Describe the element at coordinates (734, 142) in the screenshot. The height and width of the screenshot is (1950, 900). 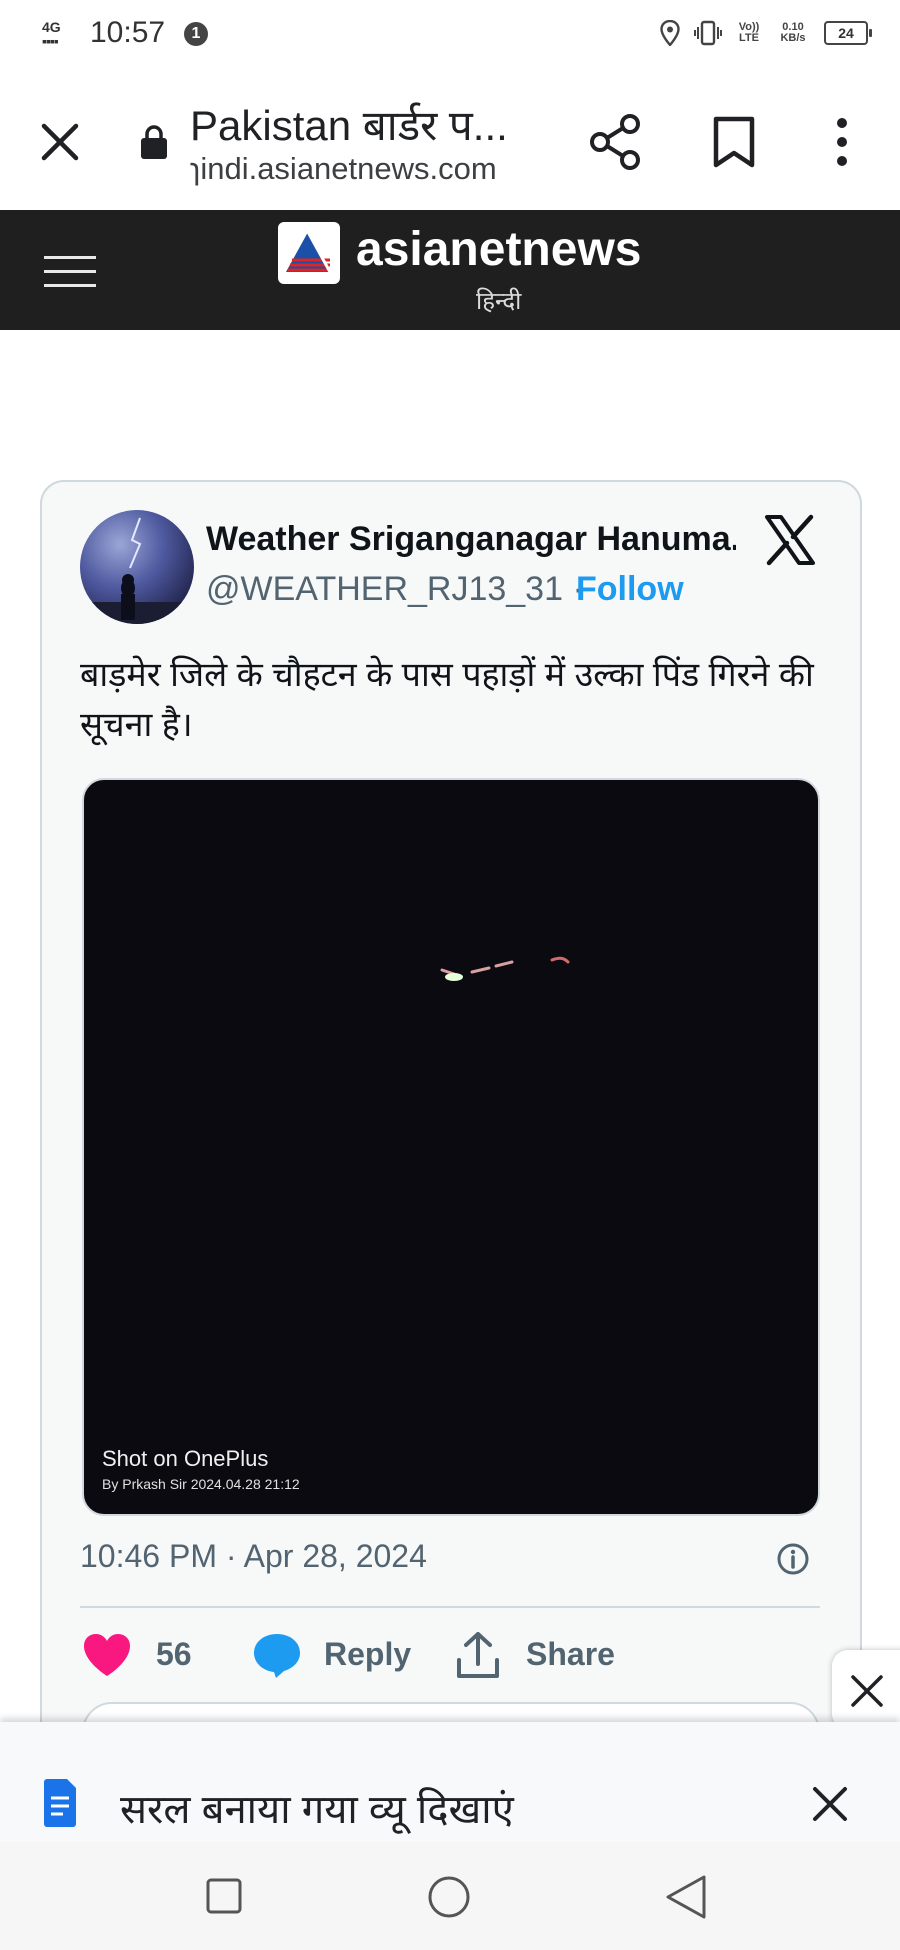
I see `bookmark-icon` at that location.